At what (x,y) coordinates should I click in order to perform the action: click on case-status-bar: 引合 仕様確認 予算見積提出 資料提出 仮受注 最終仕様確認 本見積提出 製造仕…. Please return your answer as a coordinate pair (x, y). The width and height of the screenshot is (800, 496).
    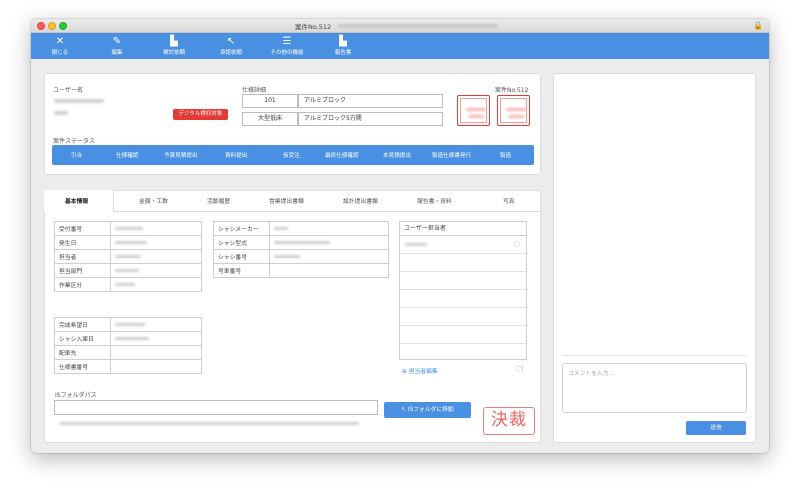
    Looking at the image, I should click on (293, 155).